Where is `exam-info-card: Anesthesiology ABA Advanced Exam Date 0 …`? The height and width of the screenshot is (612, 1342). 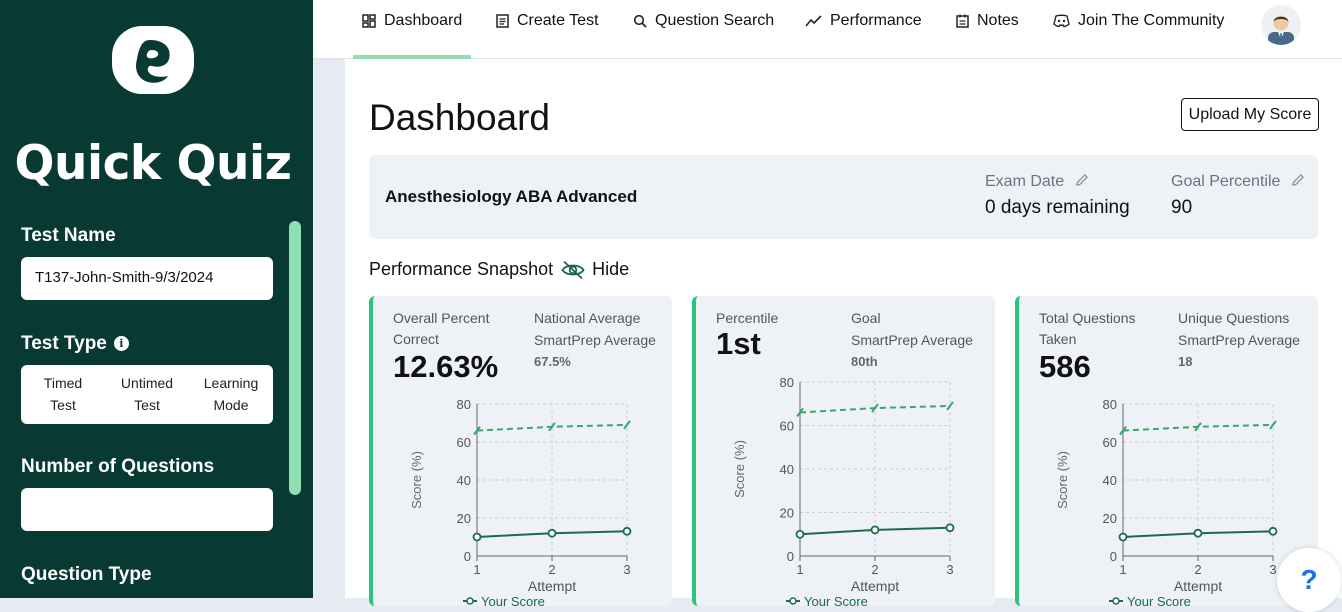
exam-info-card: Anesthesiology ABA Advanced Exam Date 0 … is located at coordinates (843, 197).